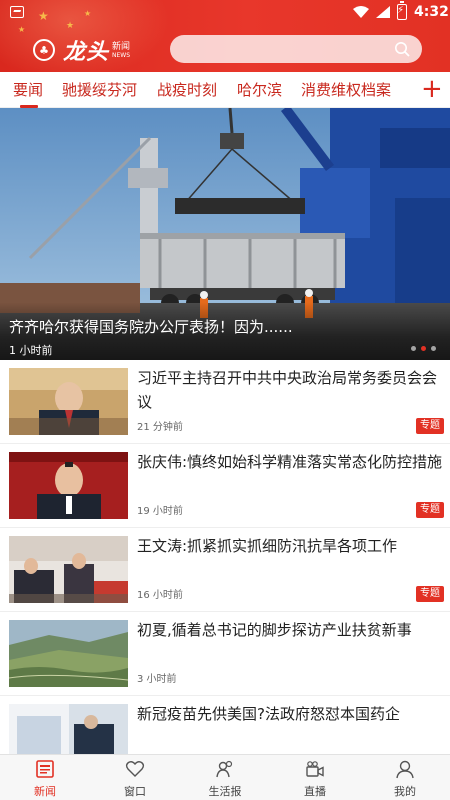  Describe the element at coordinates (290, 546) in the screenshot. I see `news-headline: 王文涛:抓紧抓实抓细防汛抗旱各项工作` at that location.